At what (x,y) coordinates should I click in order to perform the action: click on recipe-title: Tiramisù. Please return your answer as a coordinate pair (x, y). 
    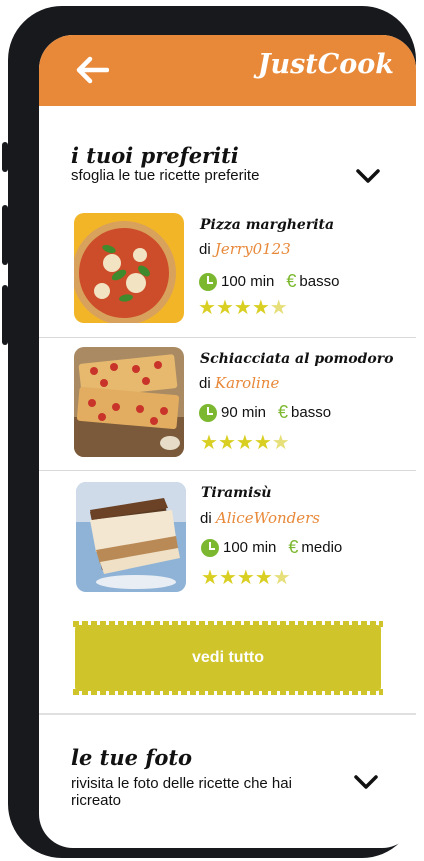
    Looking at the image, I should click on (236, 493).